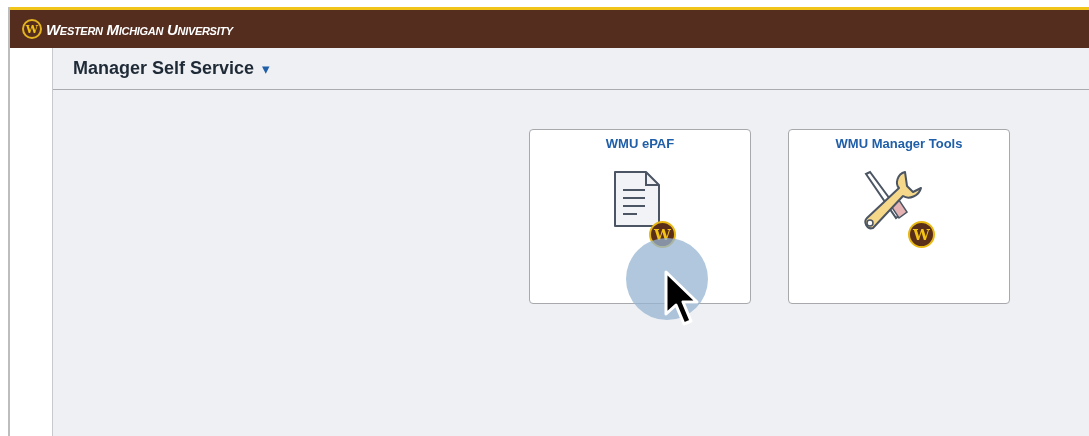 This screenshot has height=436, width=1089. What do you see at coordinates (139, 29) in the screenshot?
I see `university-name: Western Michigan University` at bounding box center [139, 29].